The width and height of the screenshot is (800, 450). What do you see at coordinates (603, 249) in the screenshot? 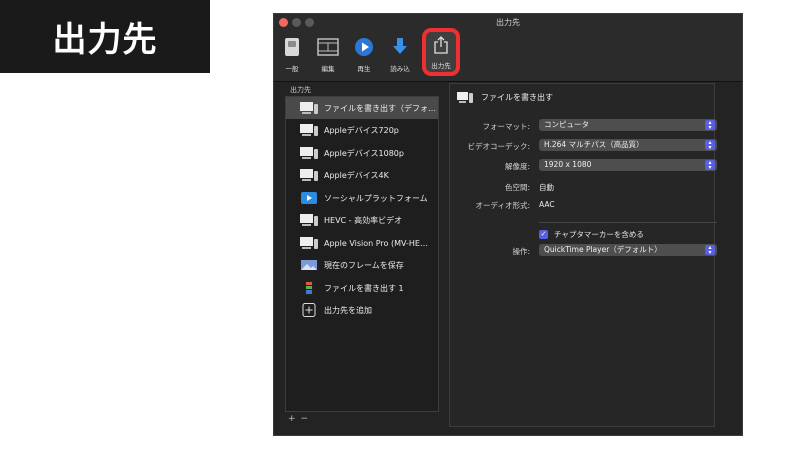
I see `action-value: QuickTime Player（デフォルト）` at bounding box center [603, 249].